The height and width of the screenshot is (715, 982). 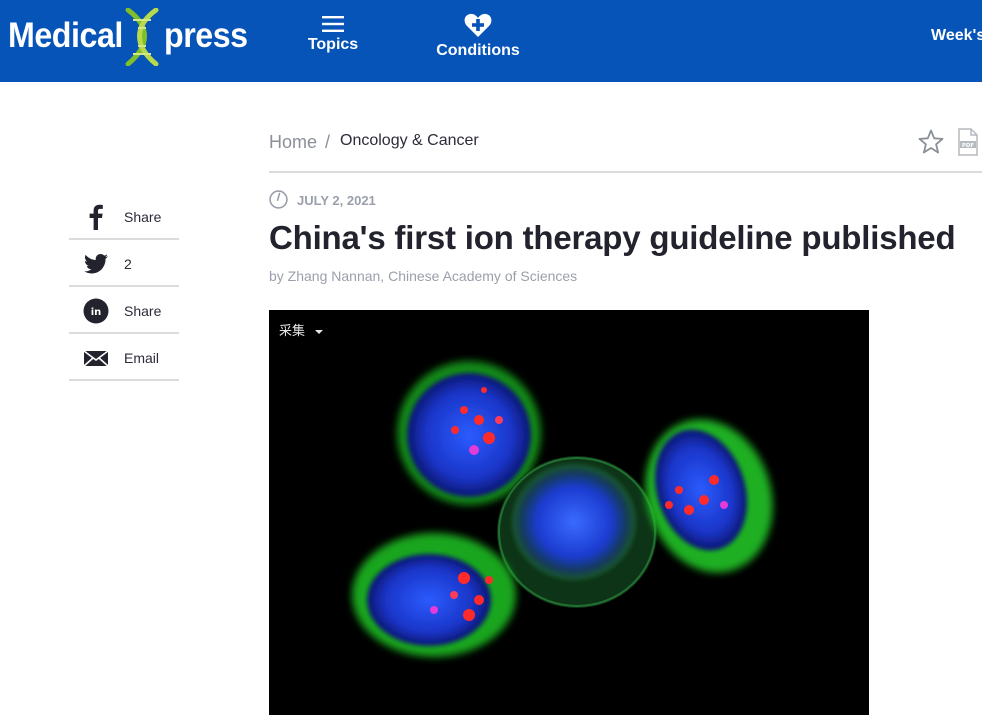 I want to click on caret-down-icon, so click(x=319, y=331).